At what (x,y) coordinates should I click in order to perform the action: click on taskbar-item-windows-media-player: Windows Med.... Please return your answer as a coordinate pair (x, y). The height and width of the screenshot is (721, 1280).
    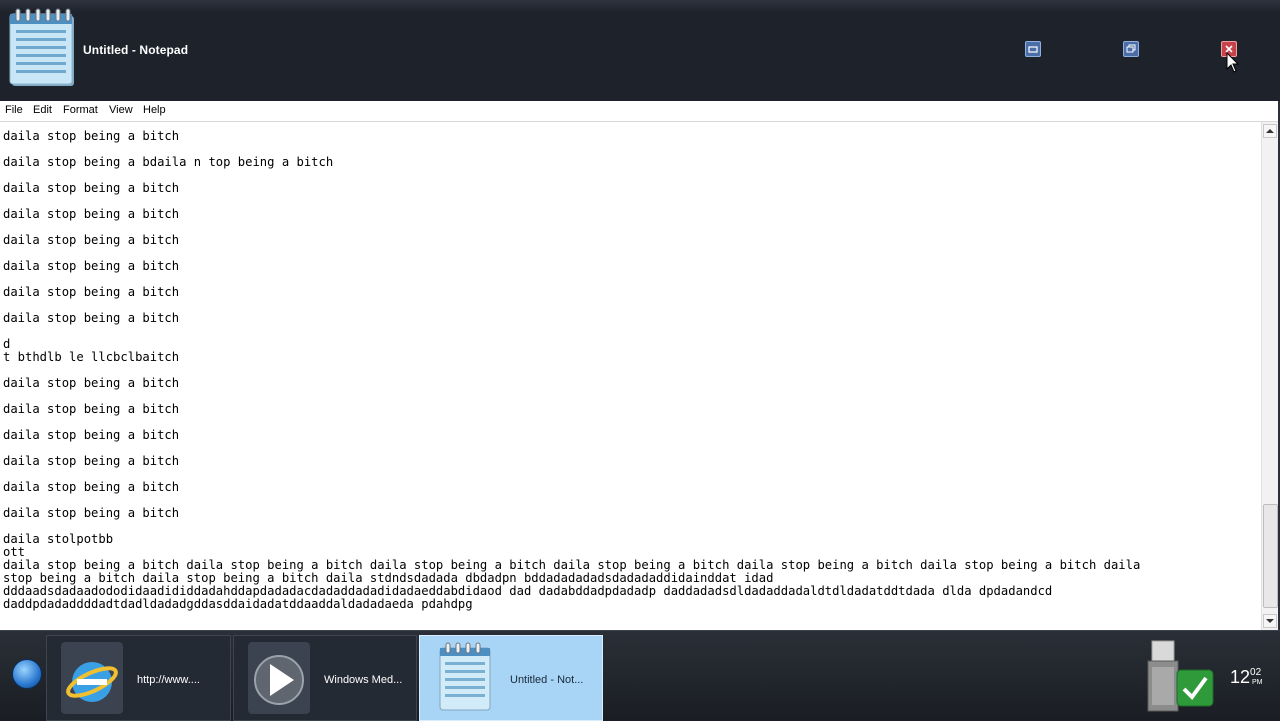
    Looking at the image, I should click on (325, 678).